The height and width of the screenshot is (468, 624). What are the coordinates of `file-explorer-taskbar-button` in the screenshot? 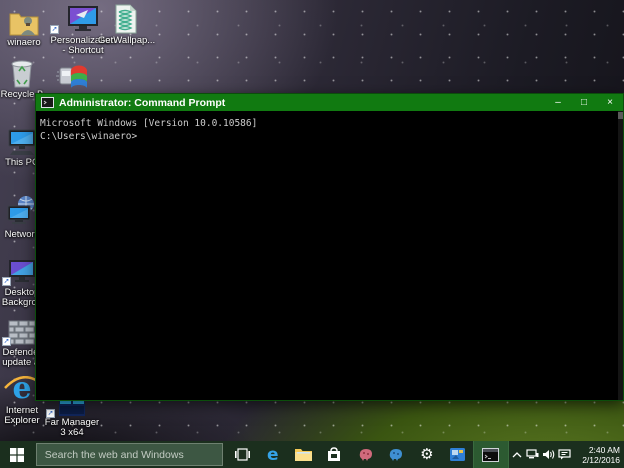 It's located at (303, 454).